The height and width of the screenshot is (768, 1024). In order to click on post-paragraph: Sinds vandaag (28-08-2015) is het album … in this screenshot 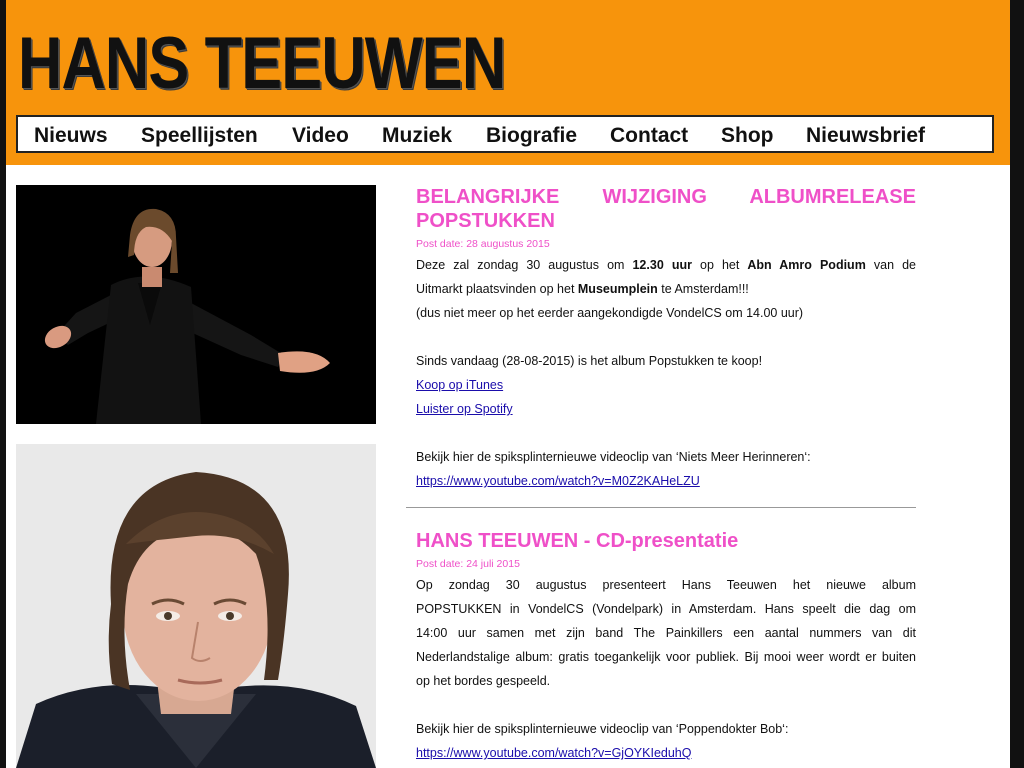, I will do `click(589, 361)`.